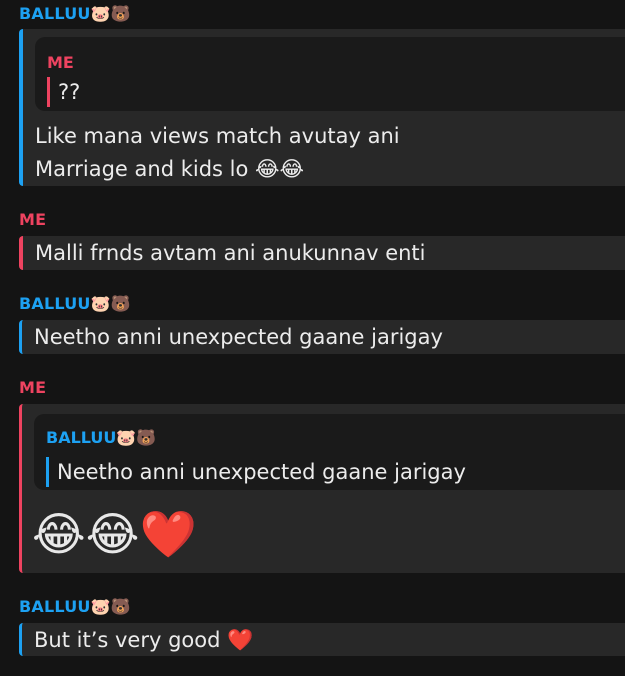 The width and height of the screenshot is (625, 676). What do you see at coordinates (101, 437) in the screenshot?
I see `quoted-sender: BALLUU🐷🐻` at bounding box center [101, 437].